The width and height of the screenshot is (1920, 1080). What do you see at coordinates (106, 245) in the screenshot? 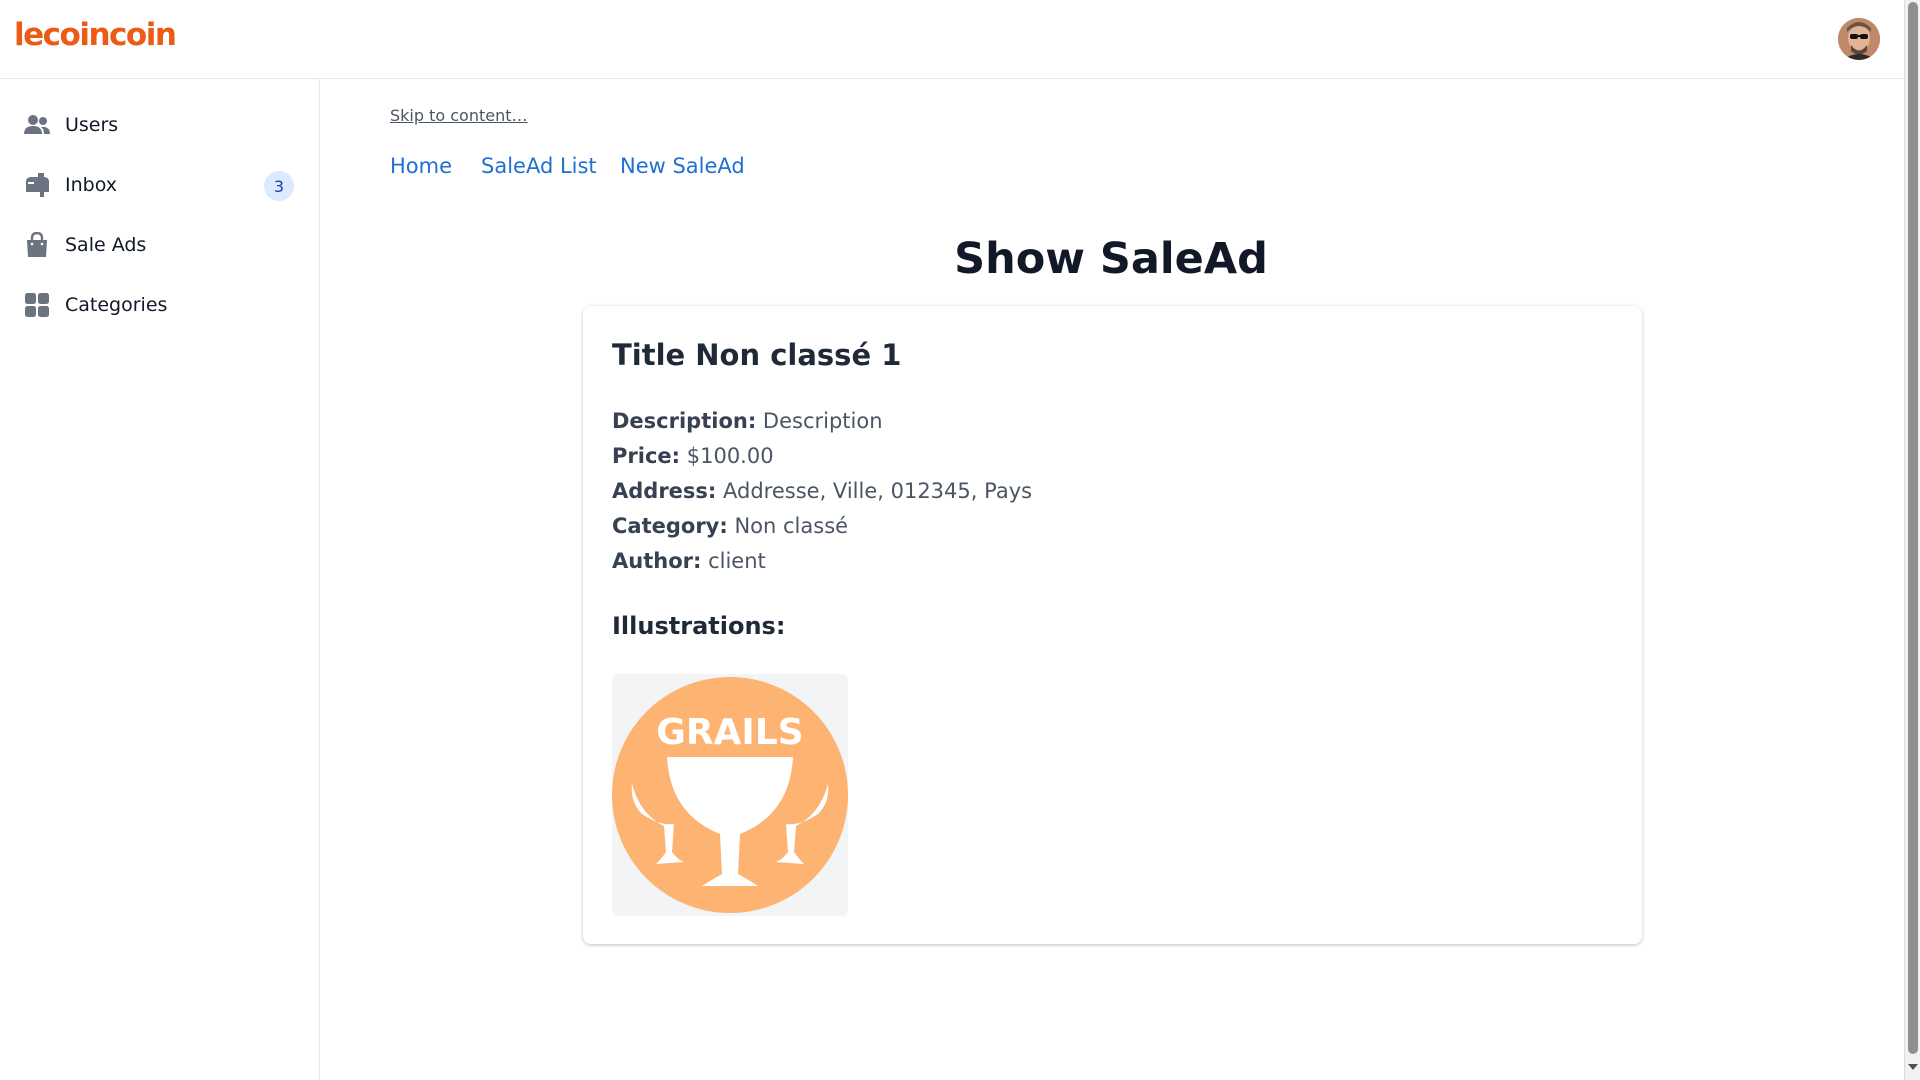
I see `sidebar-item-label: Sale Ads` at bounding box center [106, 245].